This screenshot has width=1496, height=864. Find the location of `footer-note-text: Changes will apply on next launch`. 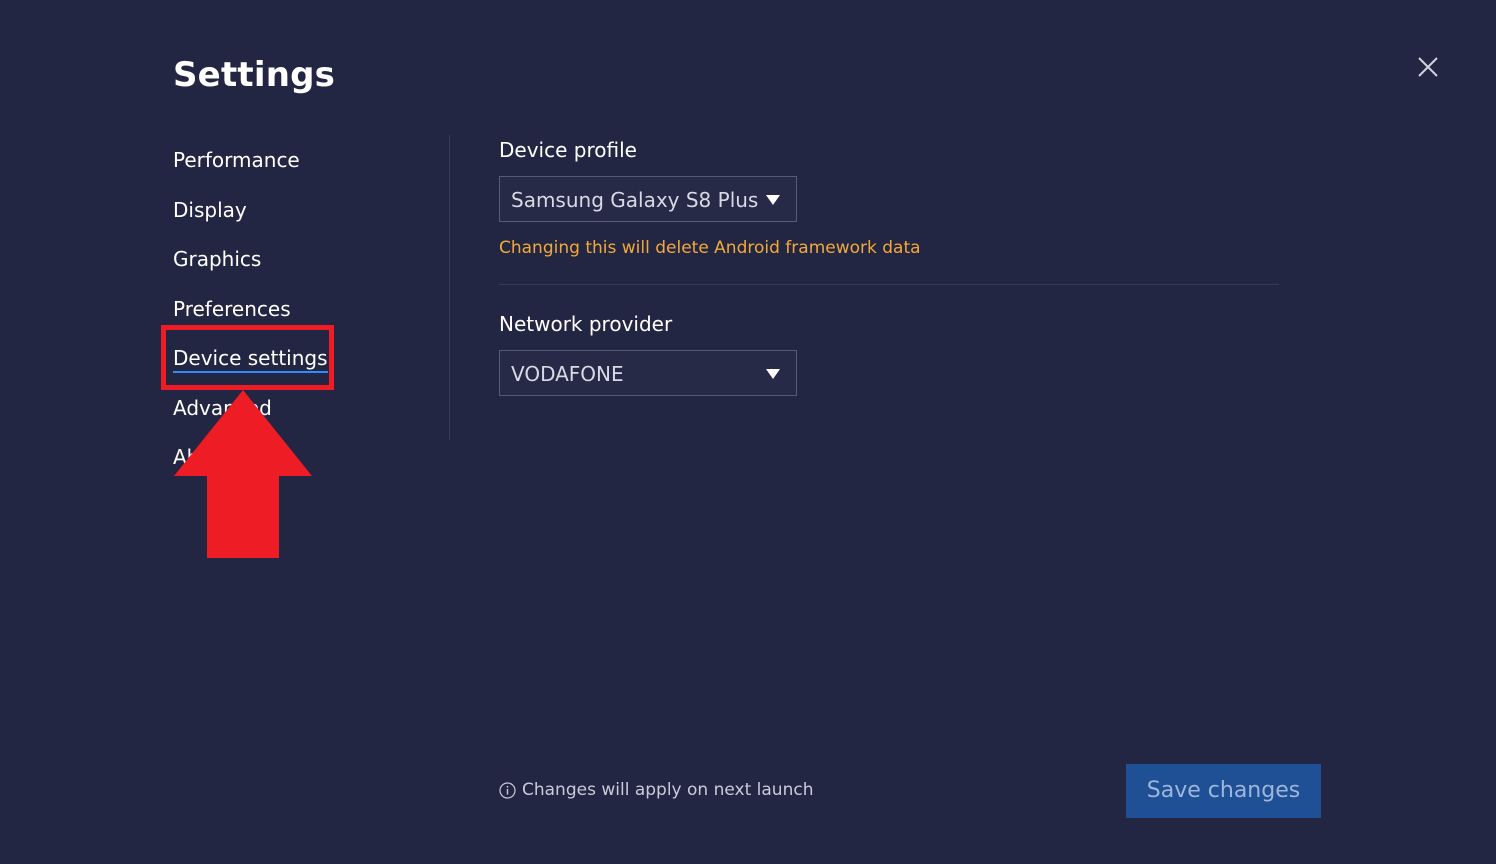

footer-note-text: Changes will apply on next launch is located at coordinates (668, 790).